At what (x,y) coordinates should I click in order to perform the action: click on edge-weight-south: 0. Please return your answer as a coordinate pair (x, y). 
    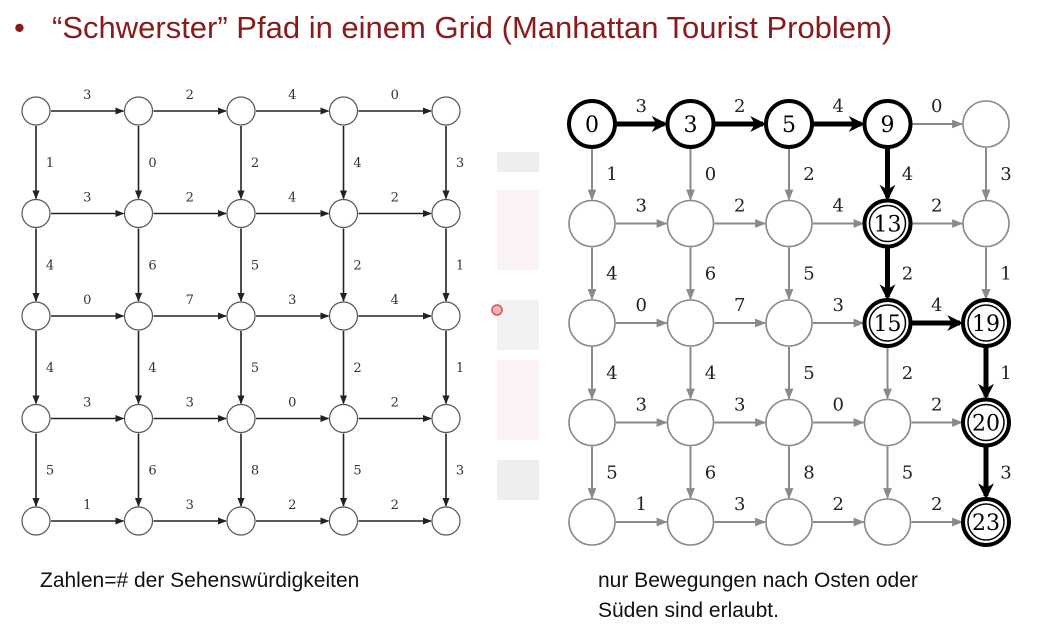
    Looking at the image, I should click on (710, 174).